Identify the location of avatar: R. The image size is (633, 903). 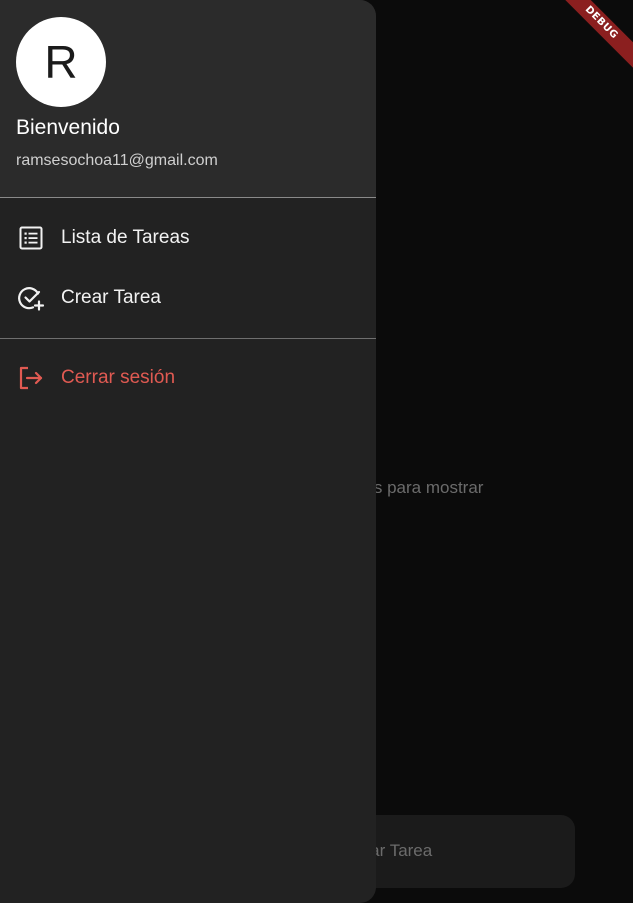
(61, 62).